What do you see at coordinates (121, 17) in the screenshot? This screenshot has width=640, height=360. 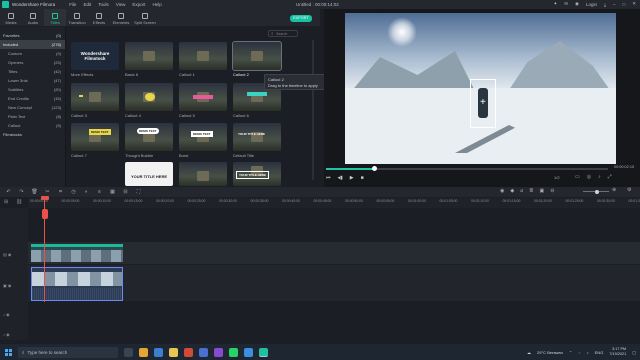 I see `tab-elements: Elements` at bounding box center [121, 17].